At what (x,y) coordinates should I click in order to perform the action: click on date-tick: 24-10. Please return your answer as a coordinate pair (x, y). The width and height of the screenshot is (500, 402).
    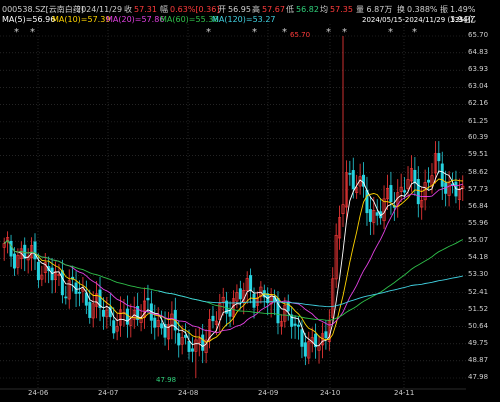
    Looking at the image, I should click on (330, 393).